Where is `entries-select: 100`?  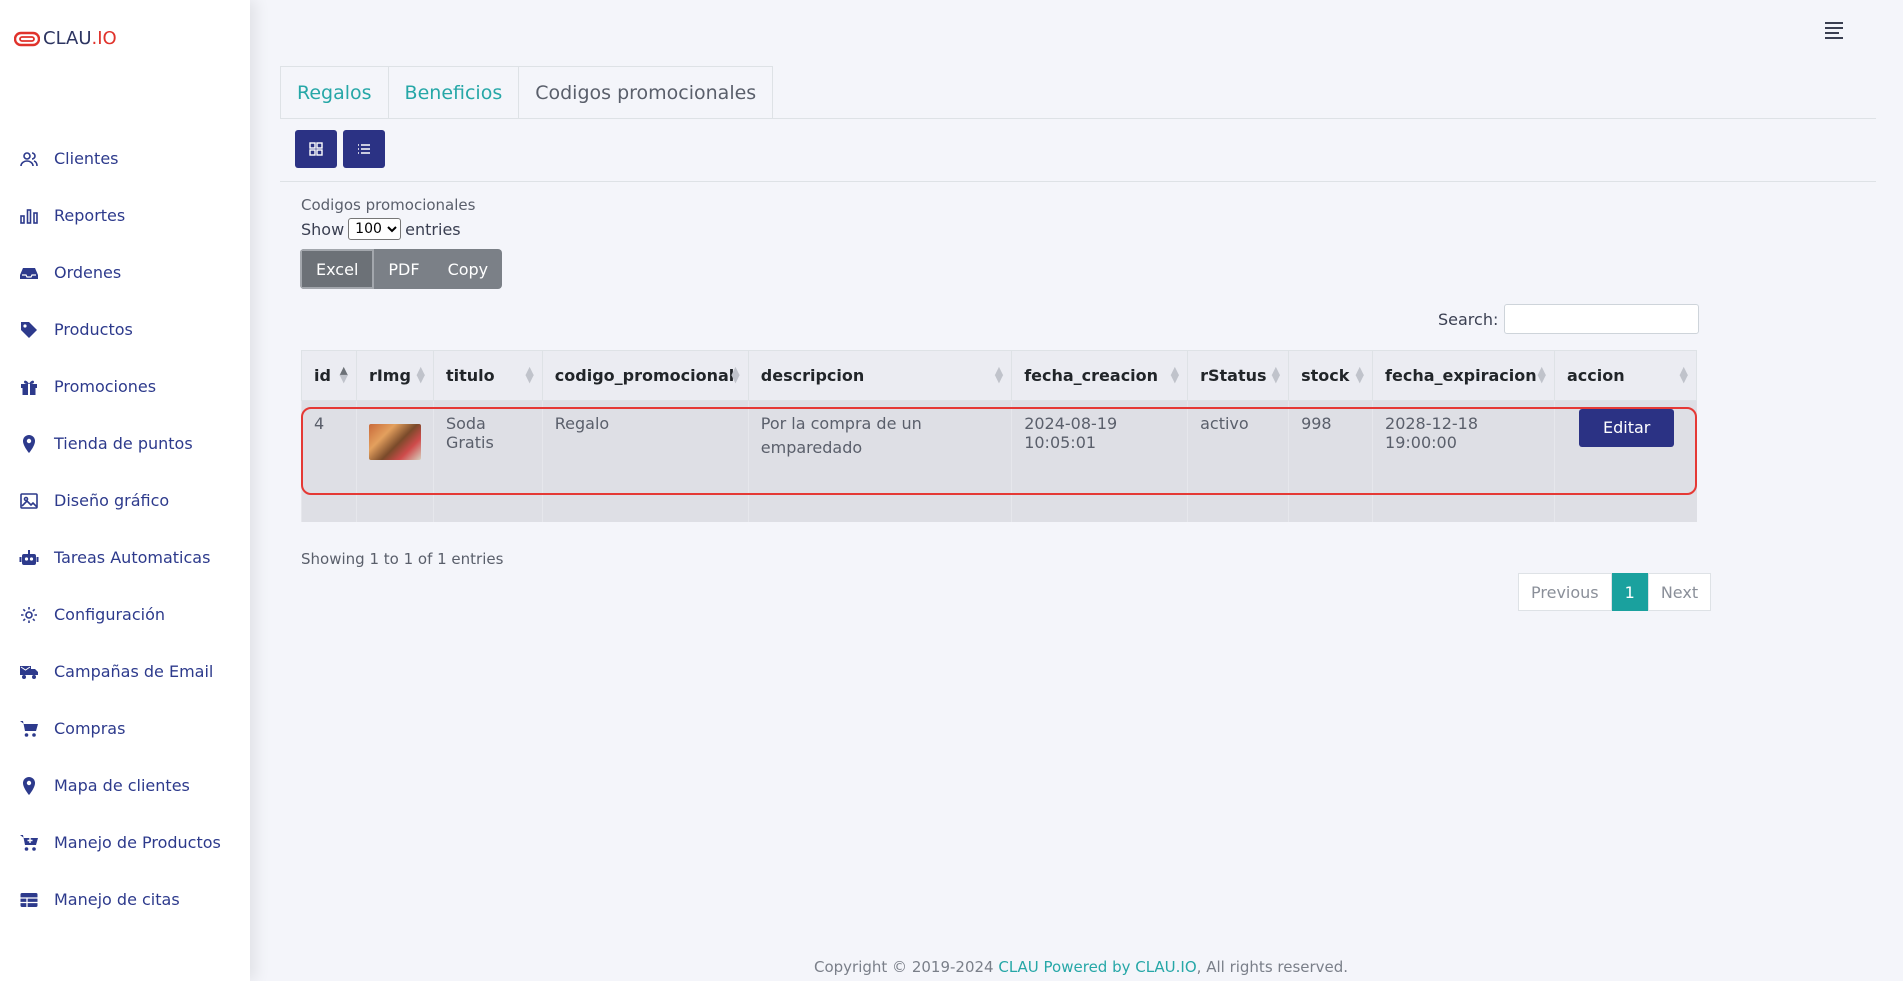 entries-select: 100 is located at coordinates (375, 229).